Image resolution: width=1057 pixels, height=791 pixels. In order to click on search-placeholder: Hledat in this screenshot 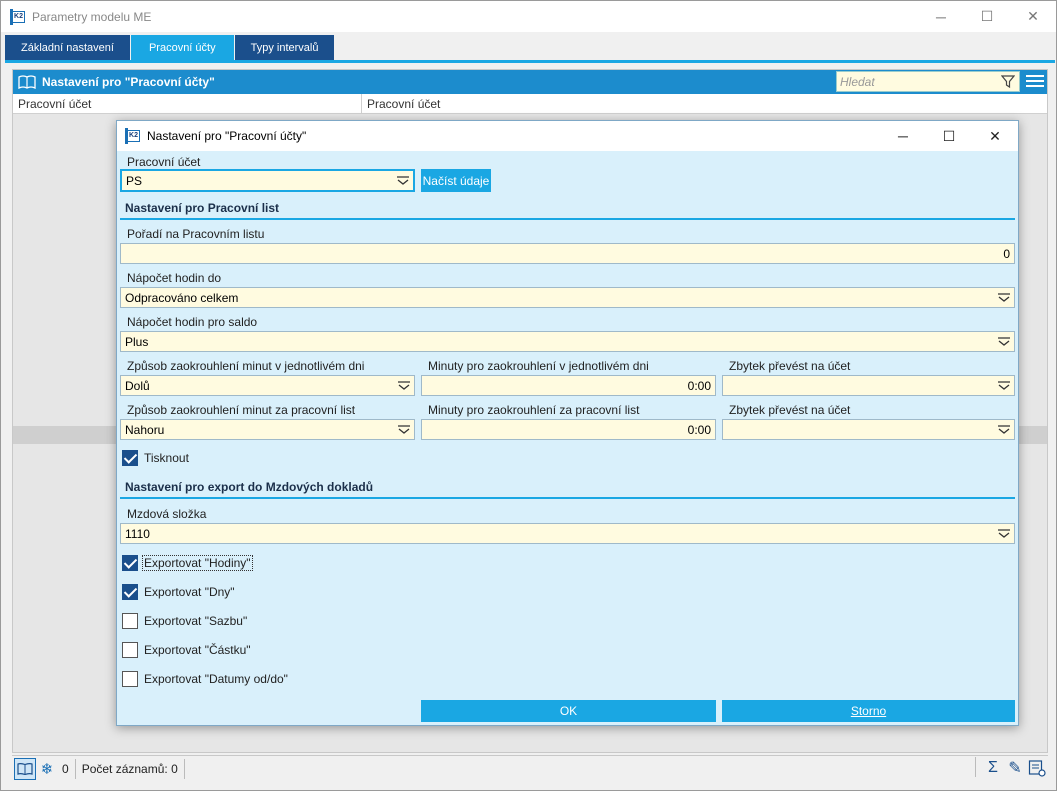, I will do `click(857, 81)`.